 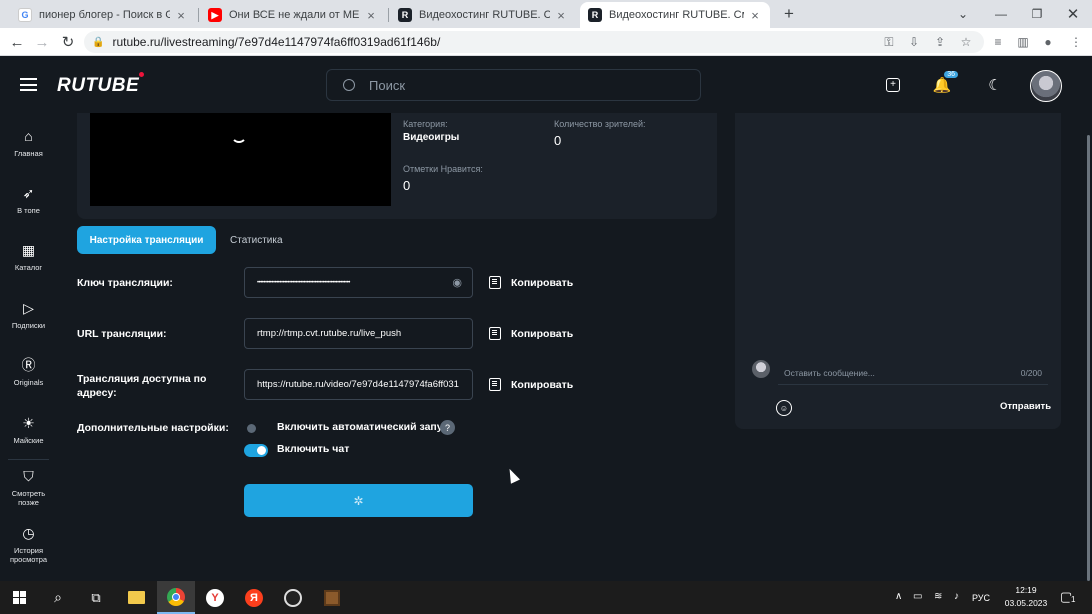 What do you see at coordinates (913, 373) in the screenshot?
I see `chat-message-input: Оставить сообщение... 0/200` at bounding box center [913, 373].